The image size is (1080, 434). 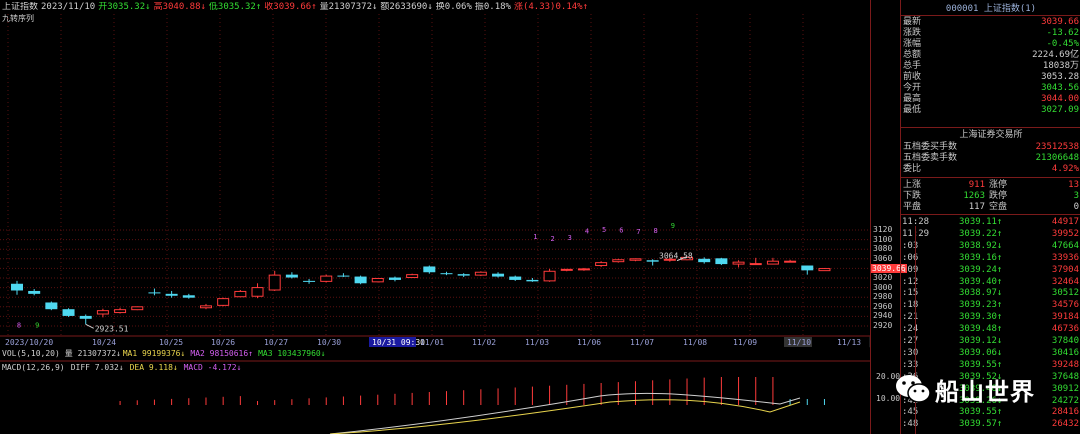 What do you see at coordinates (912, 55) in the screenshot?
I see `quote-row-label: 总额` at bounding box center [912, 55].